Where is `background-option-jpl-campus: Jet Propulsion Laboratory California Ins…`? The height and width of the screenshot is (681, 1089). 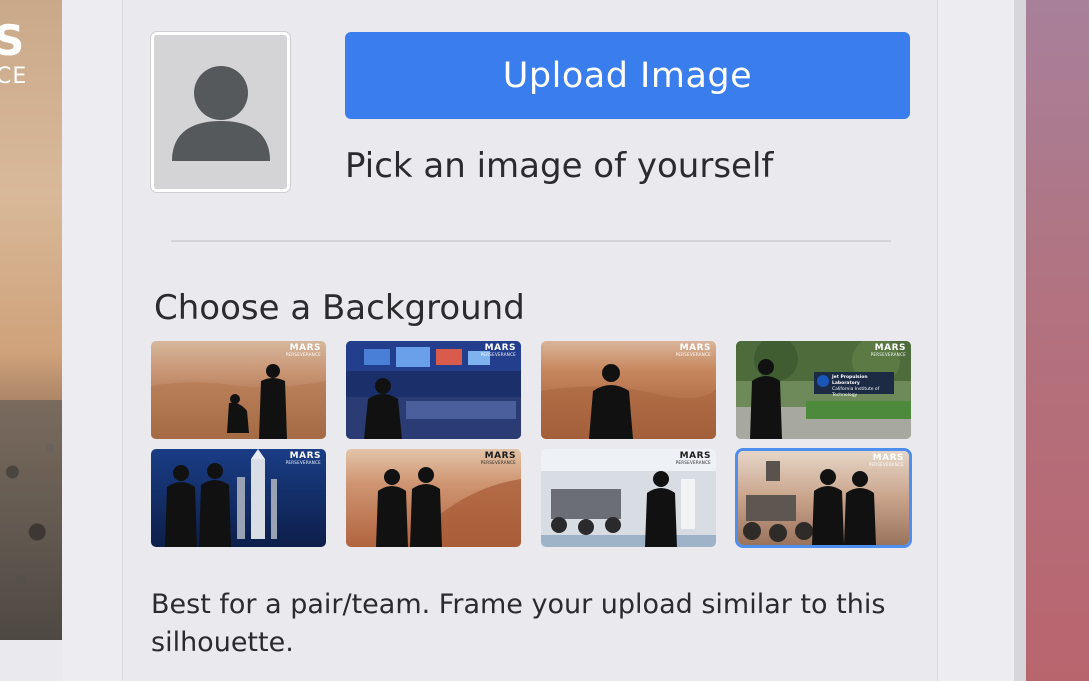
background-option-jpl-campus: Jet Propulsion Laboratory California Ins… is located at coordinates (823, 390).